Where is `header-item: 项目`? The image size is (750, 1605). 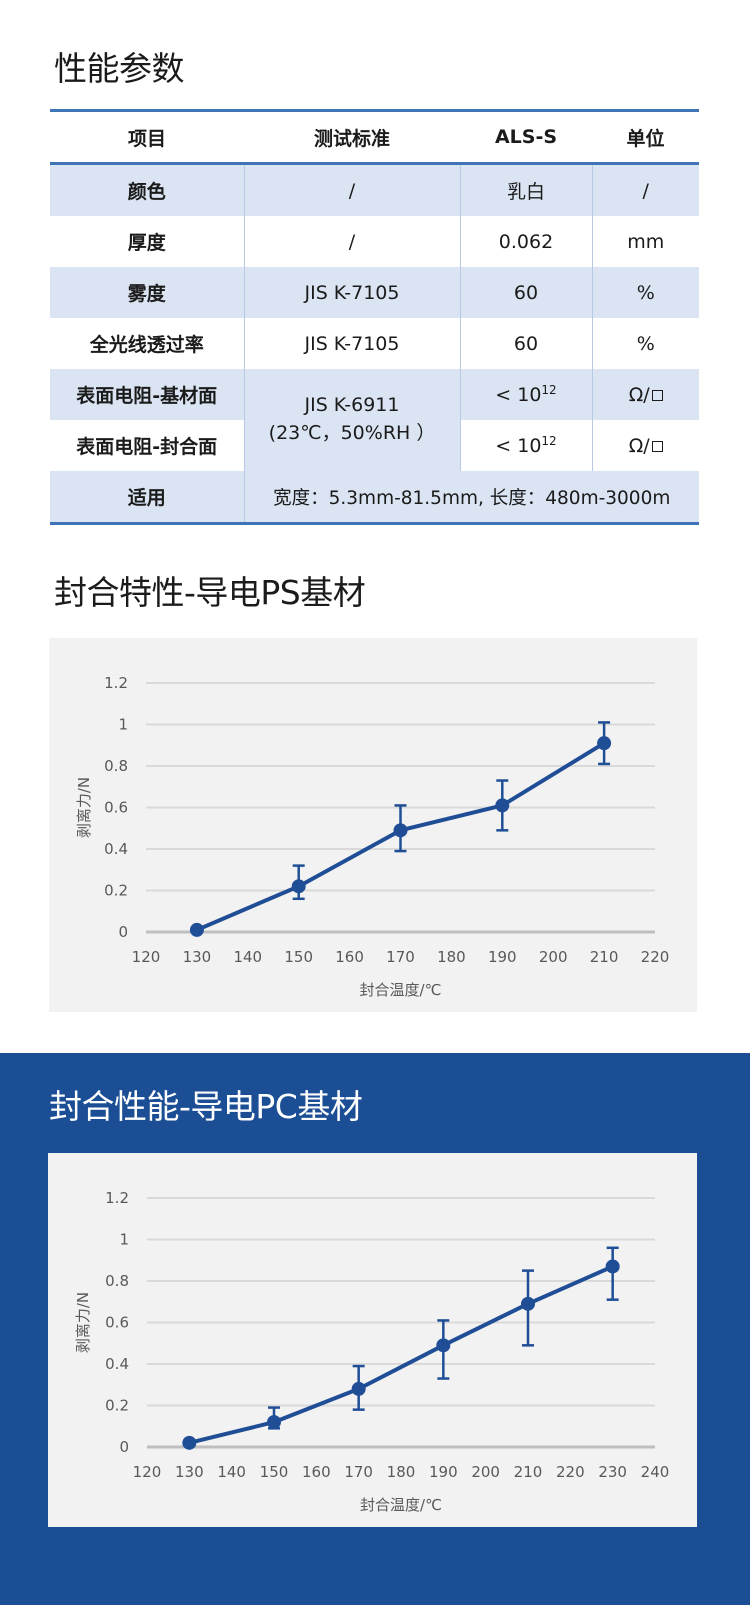 header-item: 项目 is located at coordinates (147, 137).